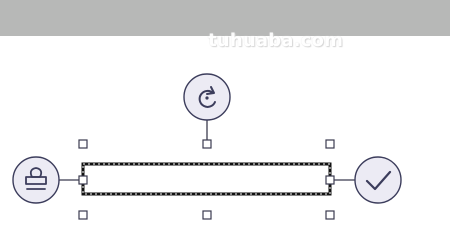  What do you see at coordinates (83, 144) in the screenshot?
I see `resize-handle-top-left` at bounding box center [83, 144].